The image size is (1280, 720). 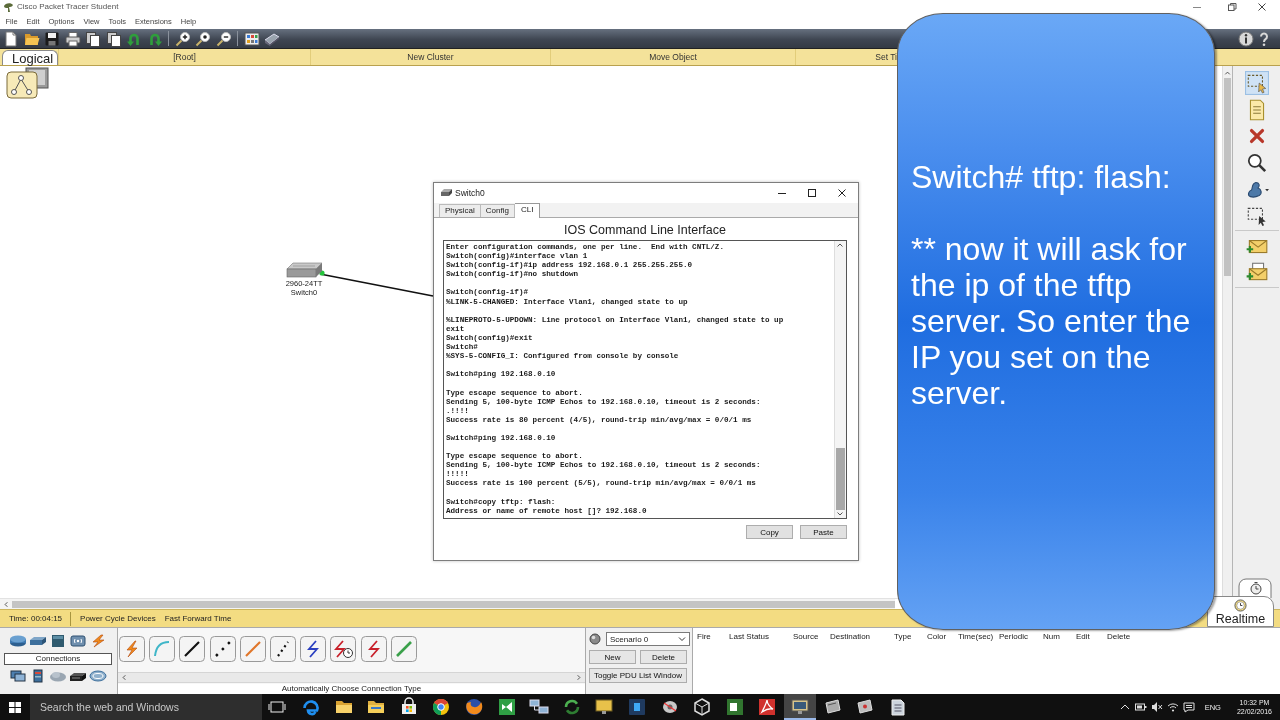 What do you see at coordinates (645, 379) in the screenshot?
I see `terminal-console` at bounding box center [645, 379].